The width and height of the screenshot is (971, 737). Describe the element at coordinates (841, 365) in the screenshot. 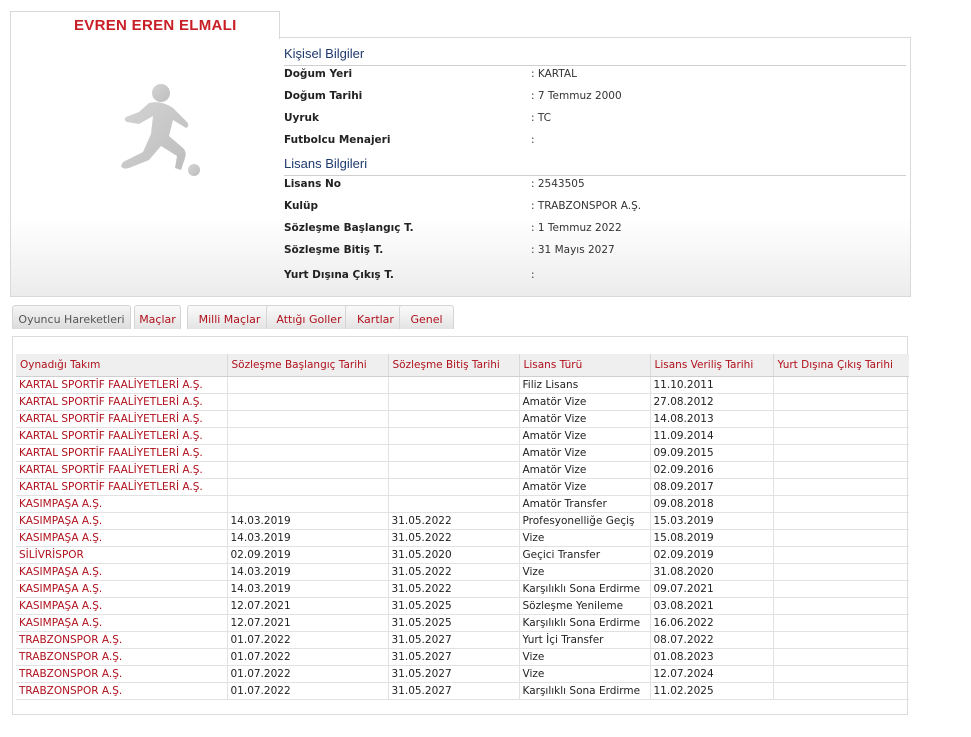

I see `table-header-col-abroad-date: Yurt Dışına Çıkış Tarihi` at that location.